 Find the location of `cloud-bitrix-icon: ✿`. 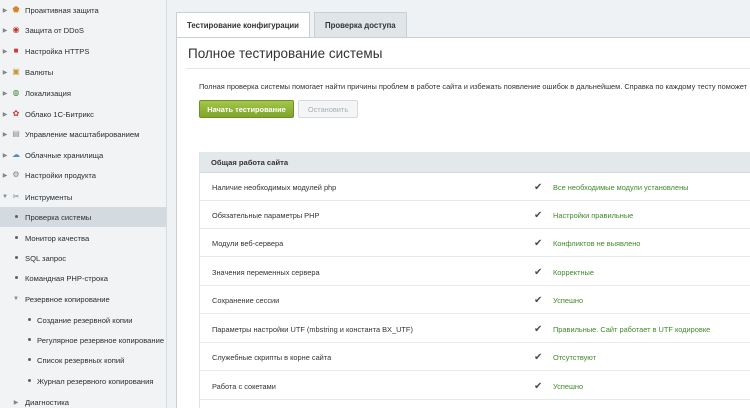

cloud-bitrix-icon: ✿ is located at coordinates (16, 113).